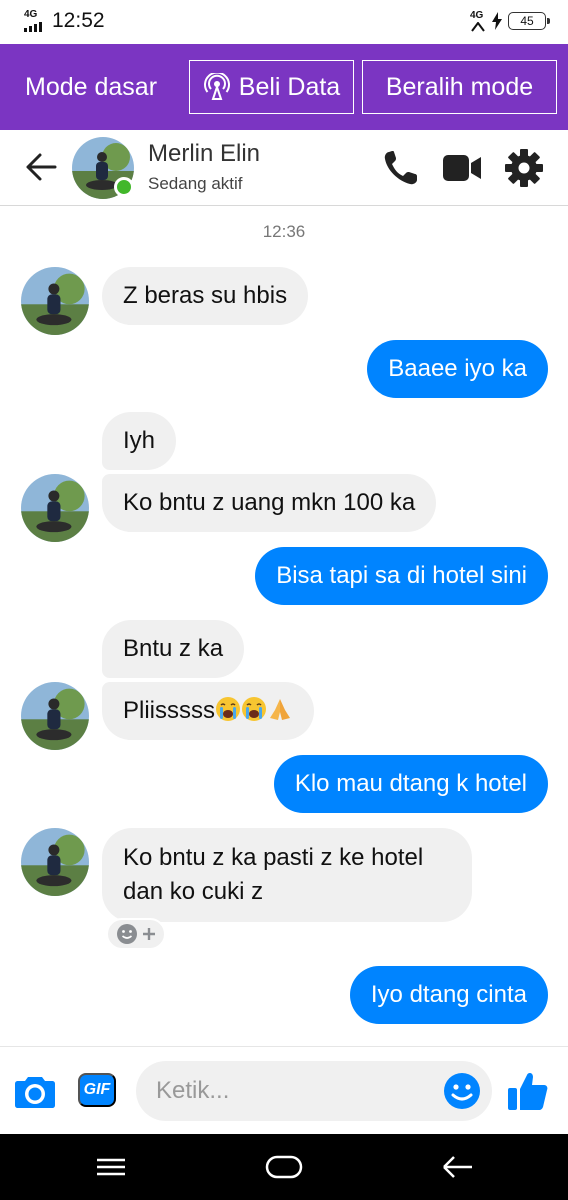 The image size is (568, 1200). What do you see at coordinates (448, 995) in the screenshot?
I see `outgoing-message: Iyo dtang cinta` at bounding box center [448, 995].